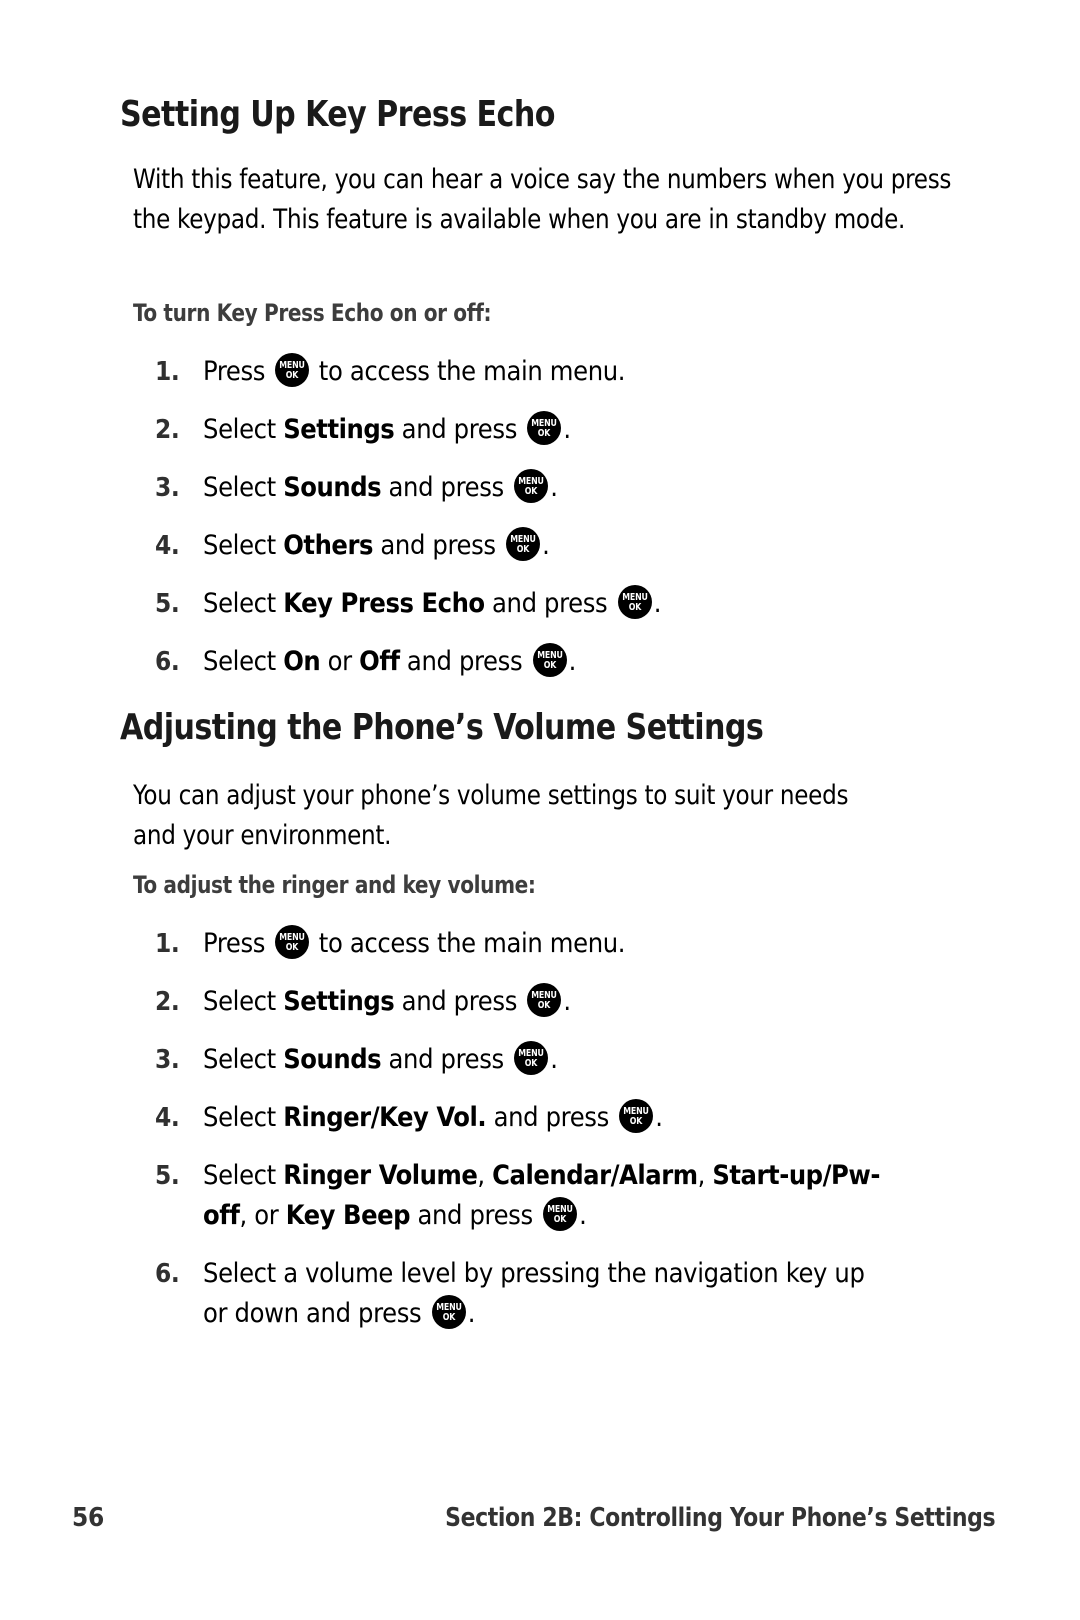 Image resolution: width=1080 pixels, height=1620 pixels. I want to click on menu-option-name: Key Press Echo, so click(384, 603).